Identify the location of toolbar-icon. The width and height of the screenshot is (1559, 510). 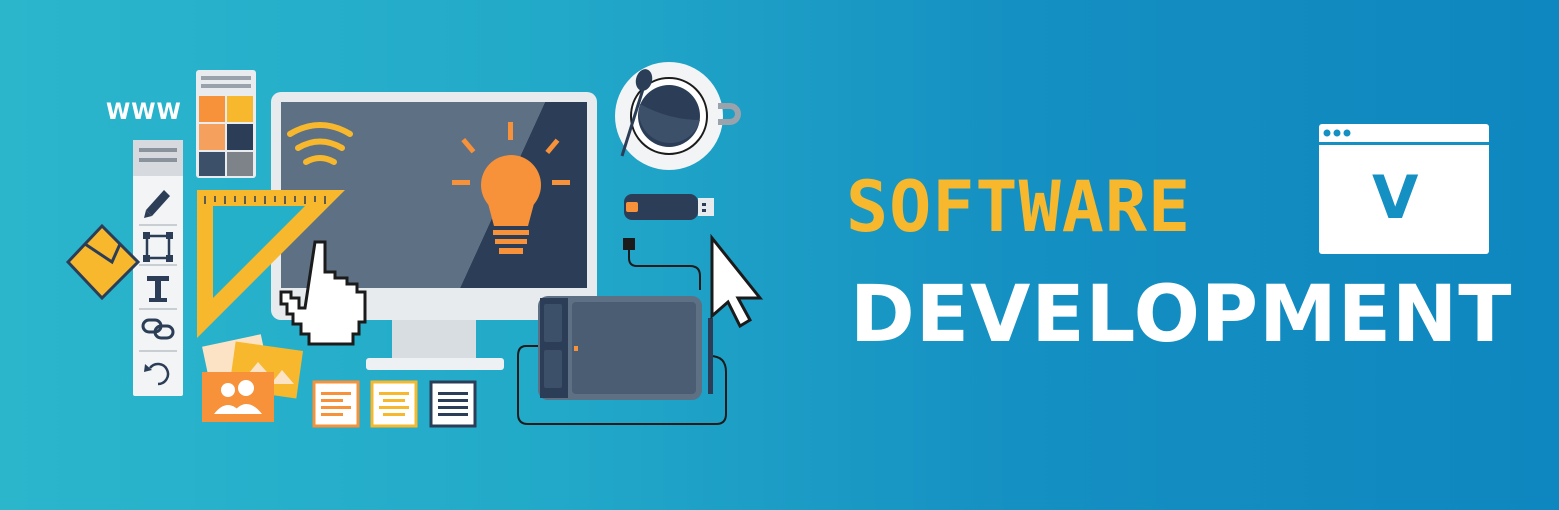
(158, 268).